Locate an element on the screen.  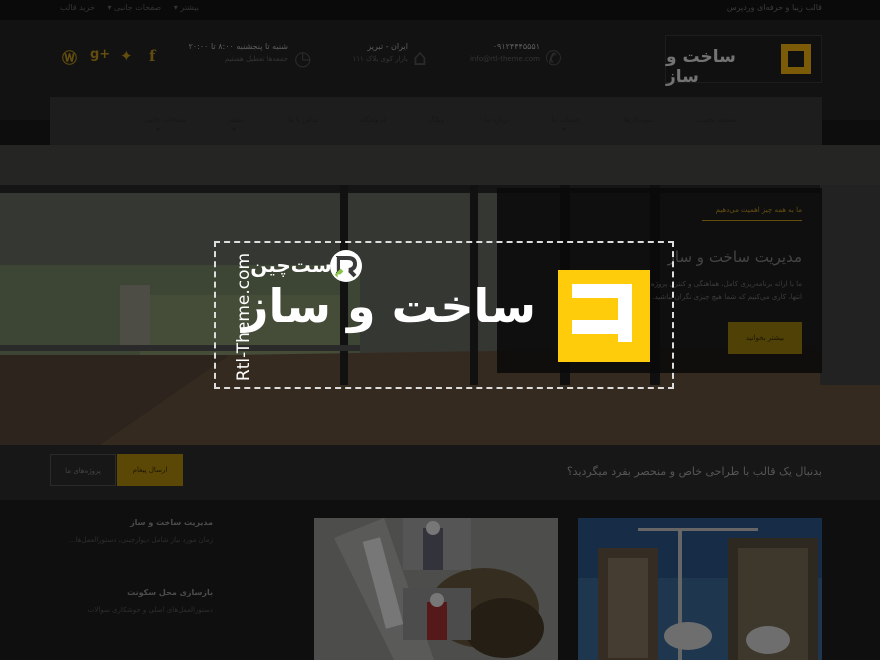
watermark-url: Rtl-Theme.com is located at coordinates (244, 317).